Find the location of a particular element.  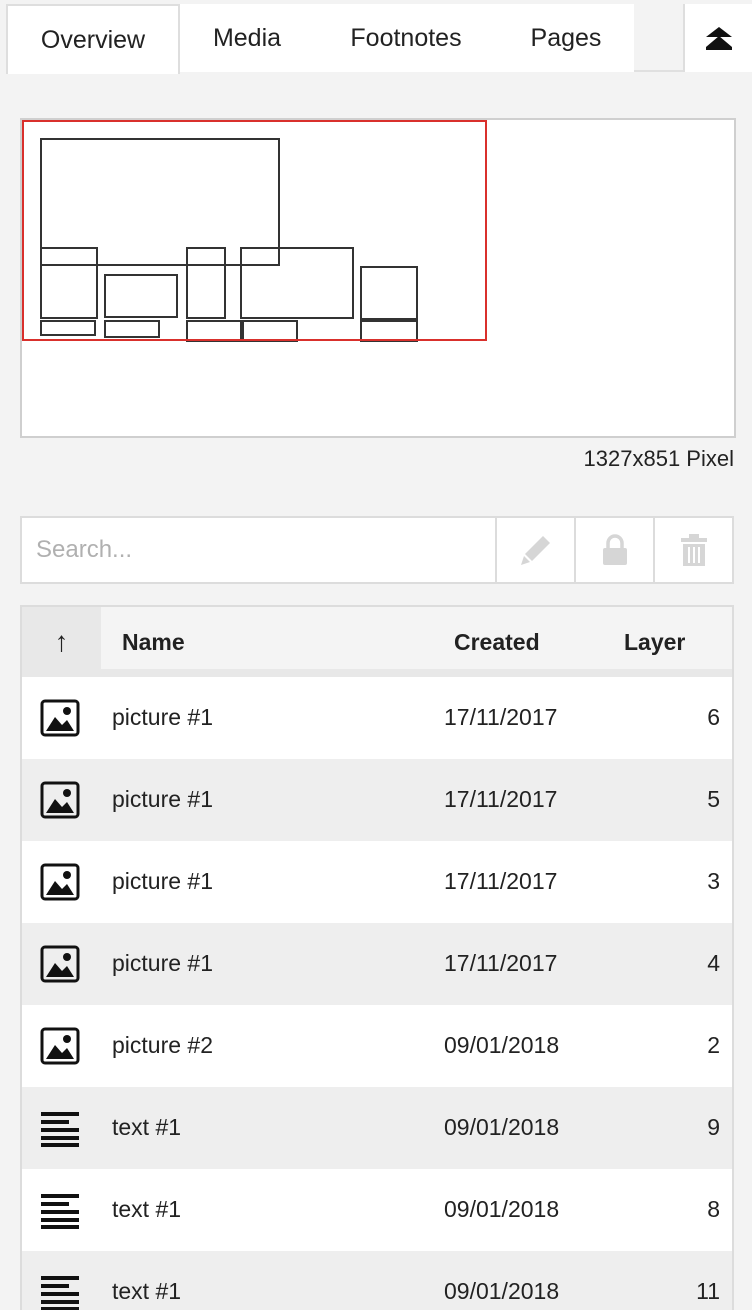

sort-toggle: ↑ is located at coordinates (61, 642).